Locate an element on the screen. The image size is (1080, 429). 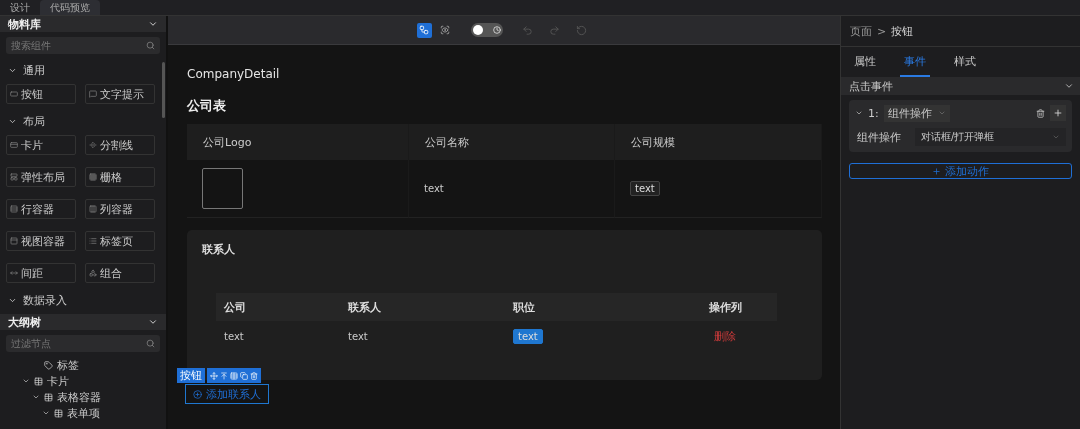
group-title: 数据录入 is located at coordinates (45, 300).